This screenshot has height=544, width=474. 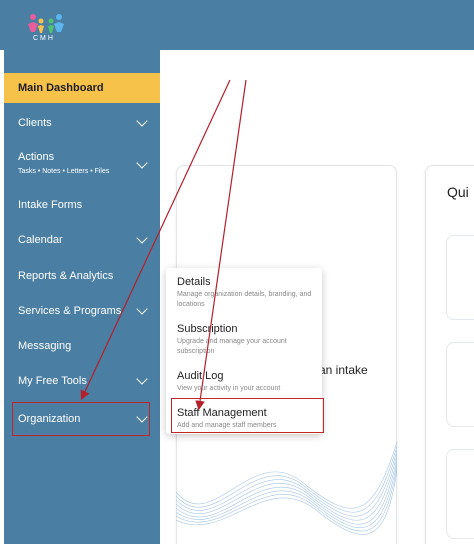 I want to click on sidebar-item-intake-forms: Intake Forms, so click(x=82, y=205).